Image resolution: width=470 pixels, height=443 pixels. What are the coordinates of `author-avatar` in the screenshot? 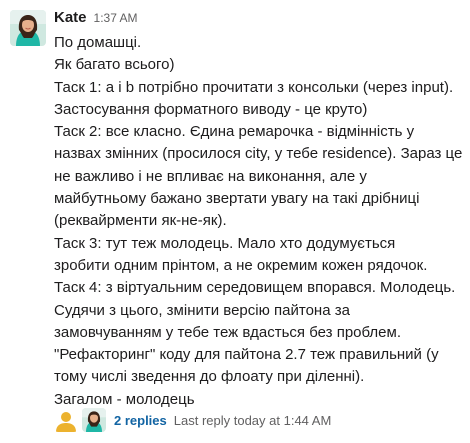 It's located at (28, 28).